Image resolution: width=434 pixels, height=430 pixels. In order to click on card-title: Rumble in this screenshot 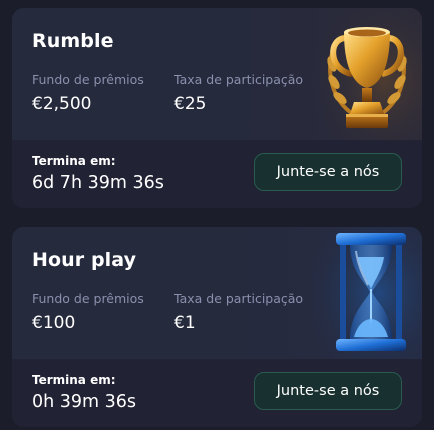, I will do `click(73, 41)`.